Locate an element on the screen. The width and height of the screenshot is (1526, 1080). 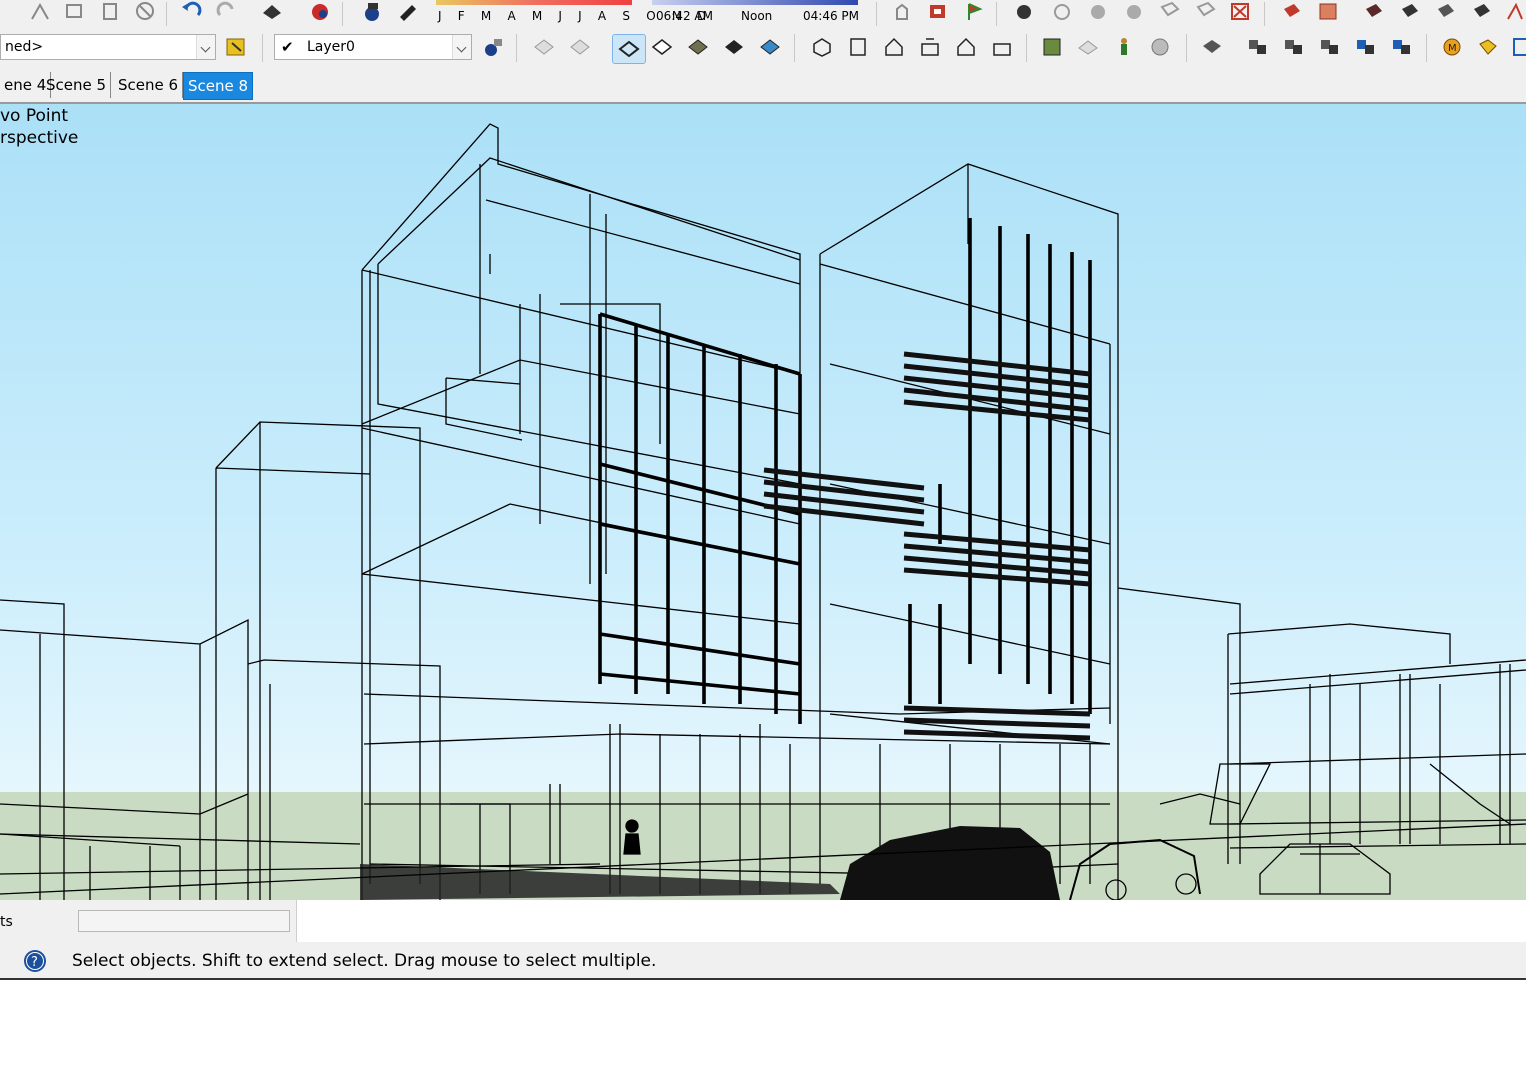
left-view-icon is located at coordinates (1002, 47).